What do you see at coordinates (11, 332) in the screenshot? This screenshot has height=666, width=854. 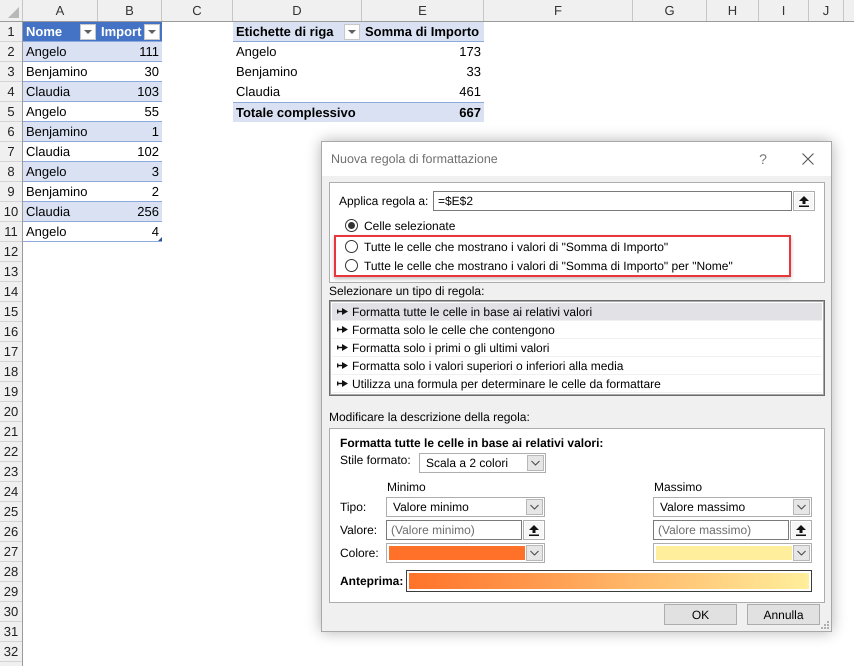 I see `row-header: 16` at bounding box center [11, 332].